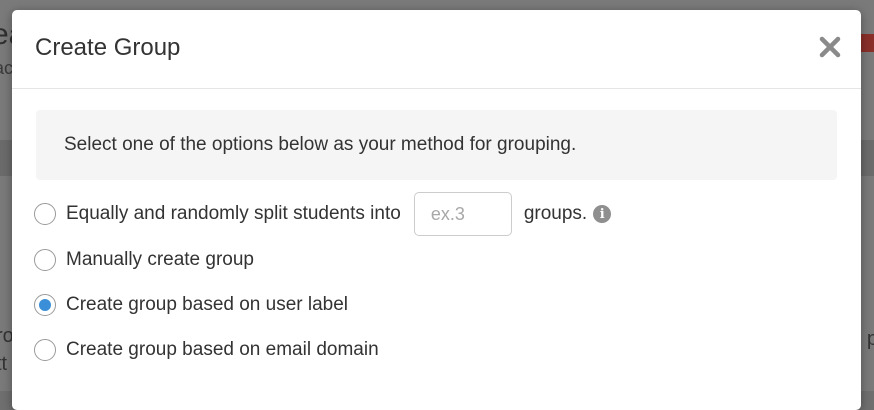 Image resolution: width=874 pixels, height=410 pixels. I want to click on radio-email-domain, so click(45, 350).